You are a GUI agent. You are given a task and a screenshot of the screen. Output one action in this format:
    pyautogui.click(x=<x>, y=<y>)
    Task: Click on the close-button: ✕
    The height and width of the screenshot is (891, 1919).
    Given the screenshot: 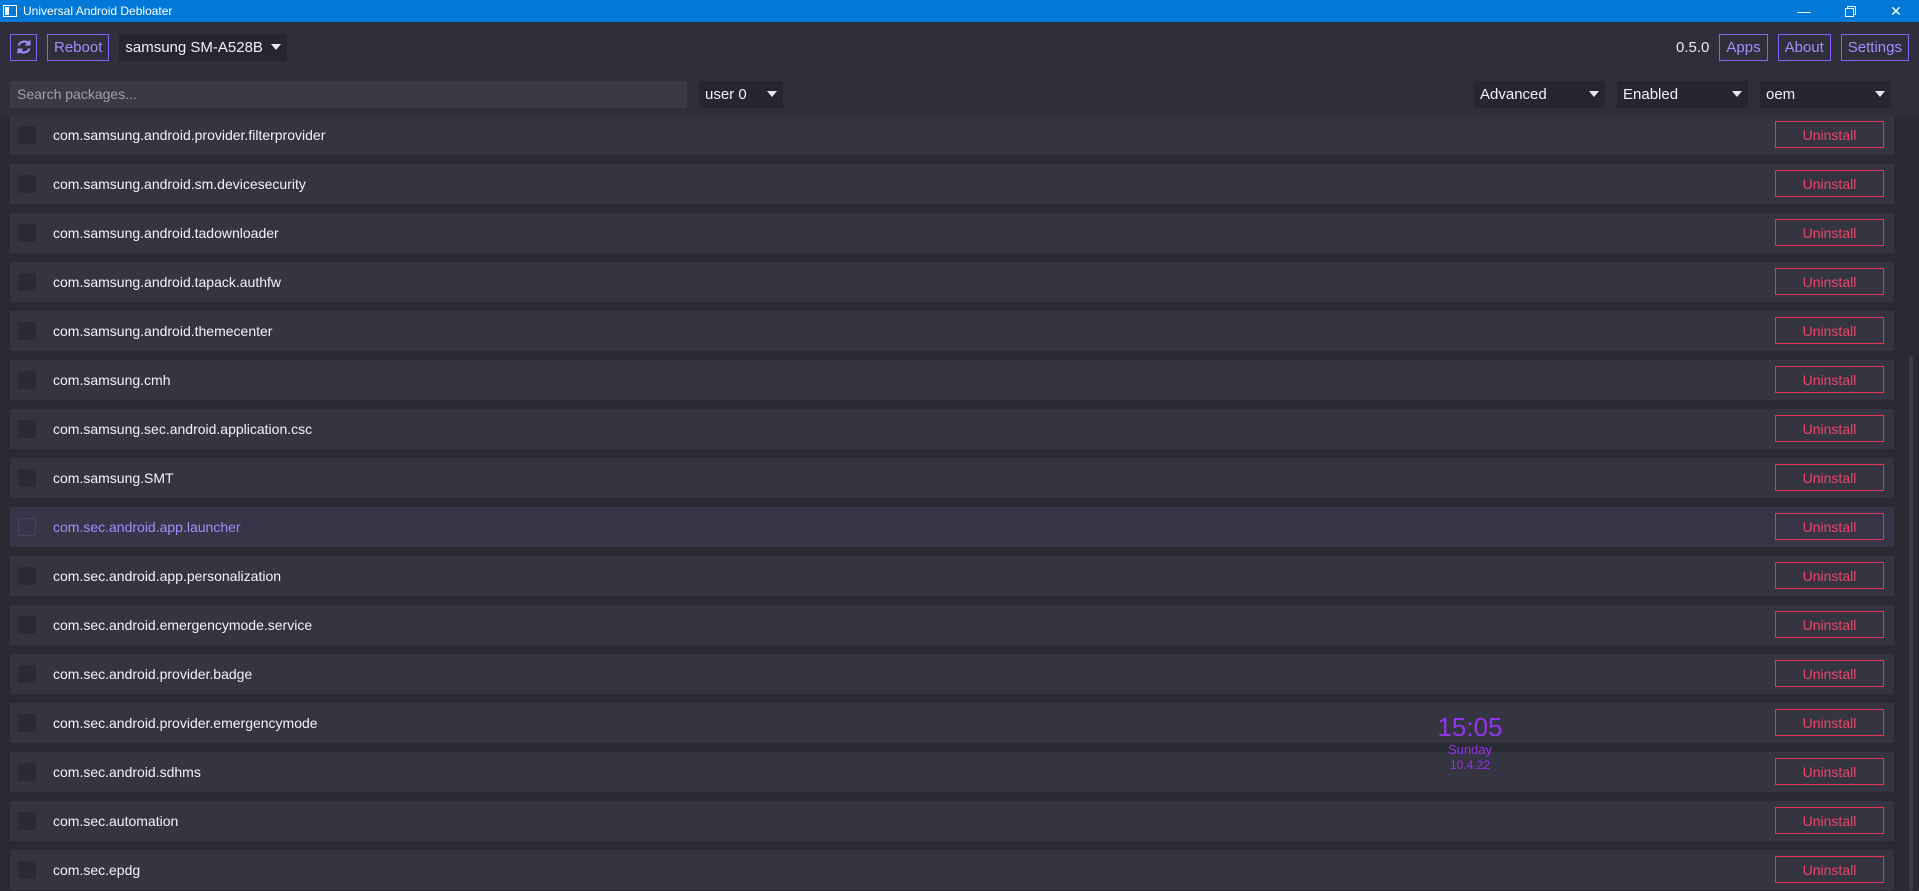 What is the action you would take?
    pyautogui.click(x=1896, y=11)
    